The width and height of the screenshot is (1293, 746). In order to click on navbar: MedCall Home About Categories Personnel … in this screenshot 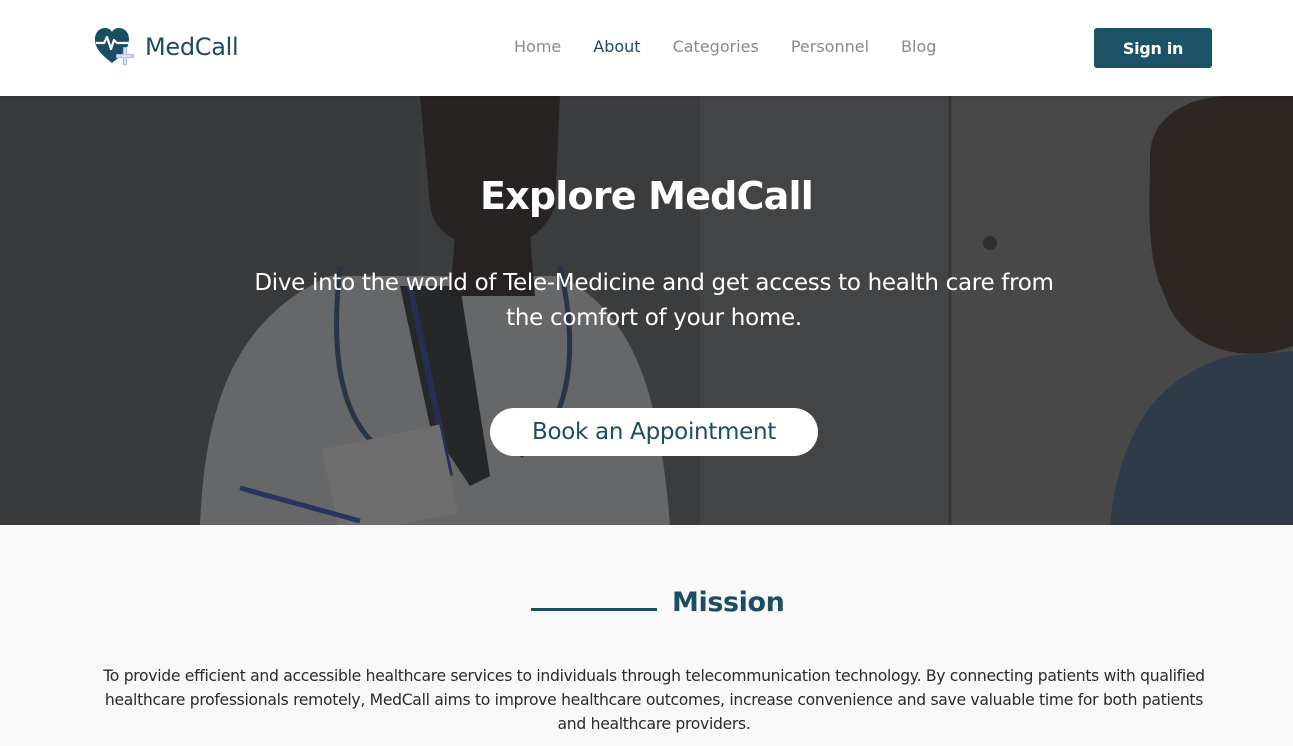, I will do `click(646, 48)`.